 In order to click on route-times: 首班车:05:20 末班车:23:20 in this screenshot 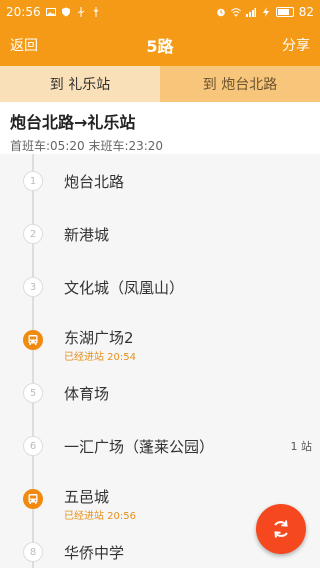, I will do `click(87, 146)`.